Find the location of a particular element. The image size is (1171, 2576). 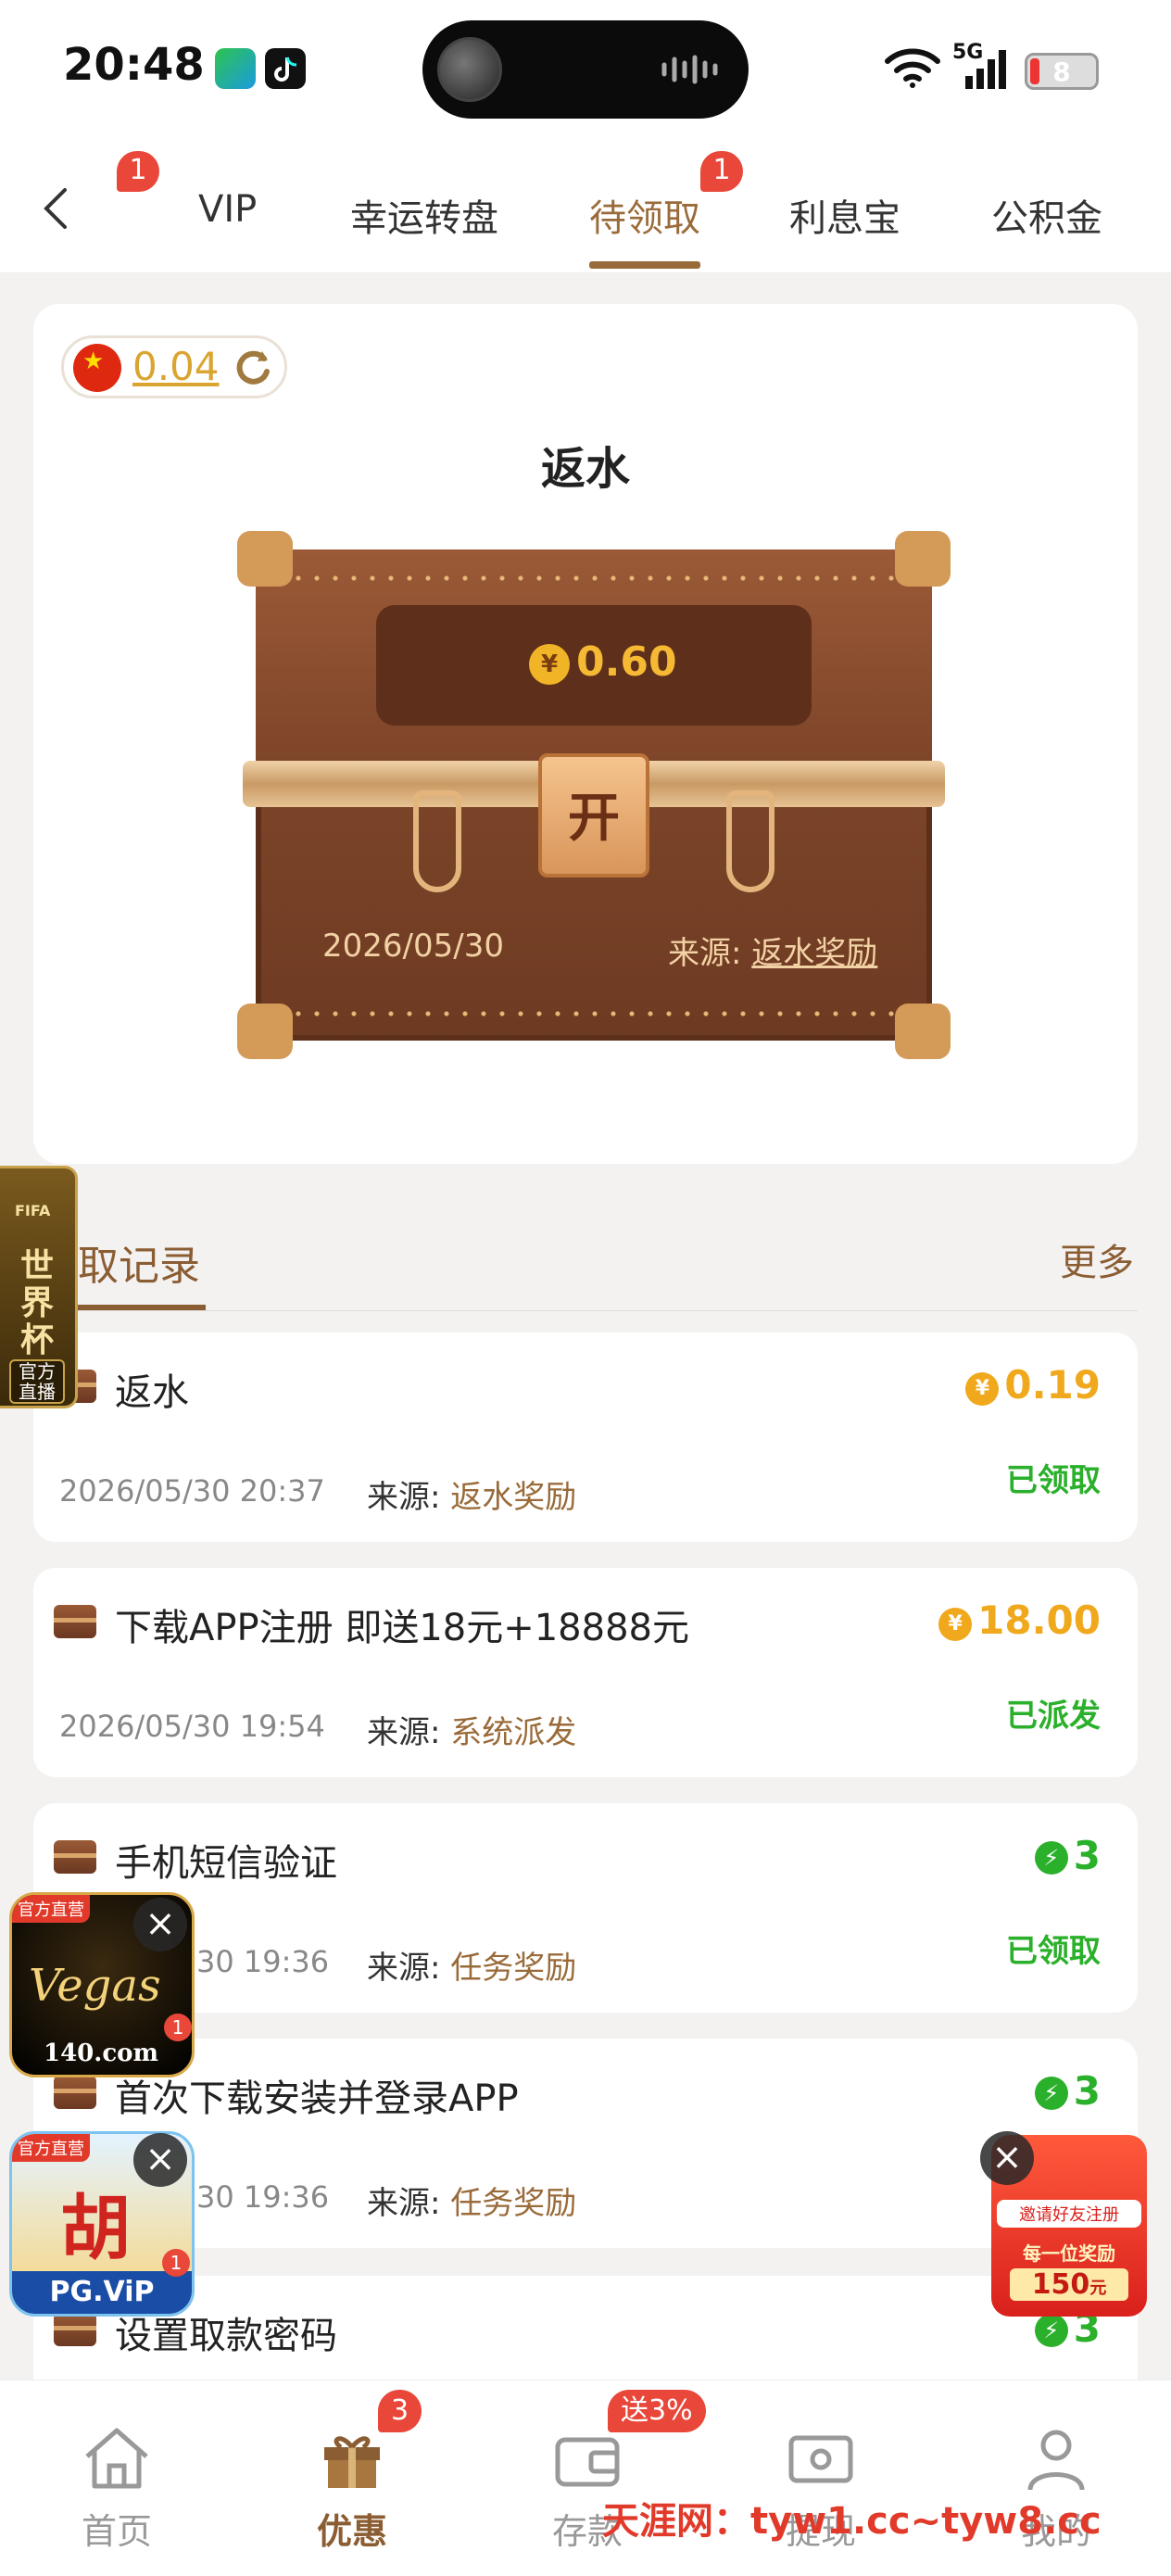

chest-date: 2026/05/30 is located at coordinates (413, 946).